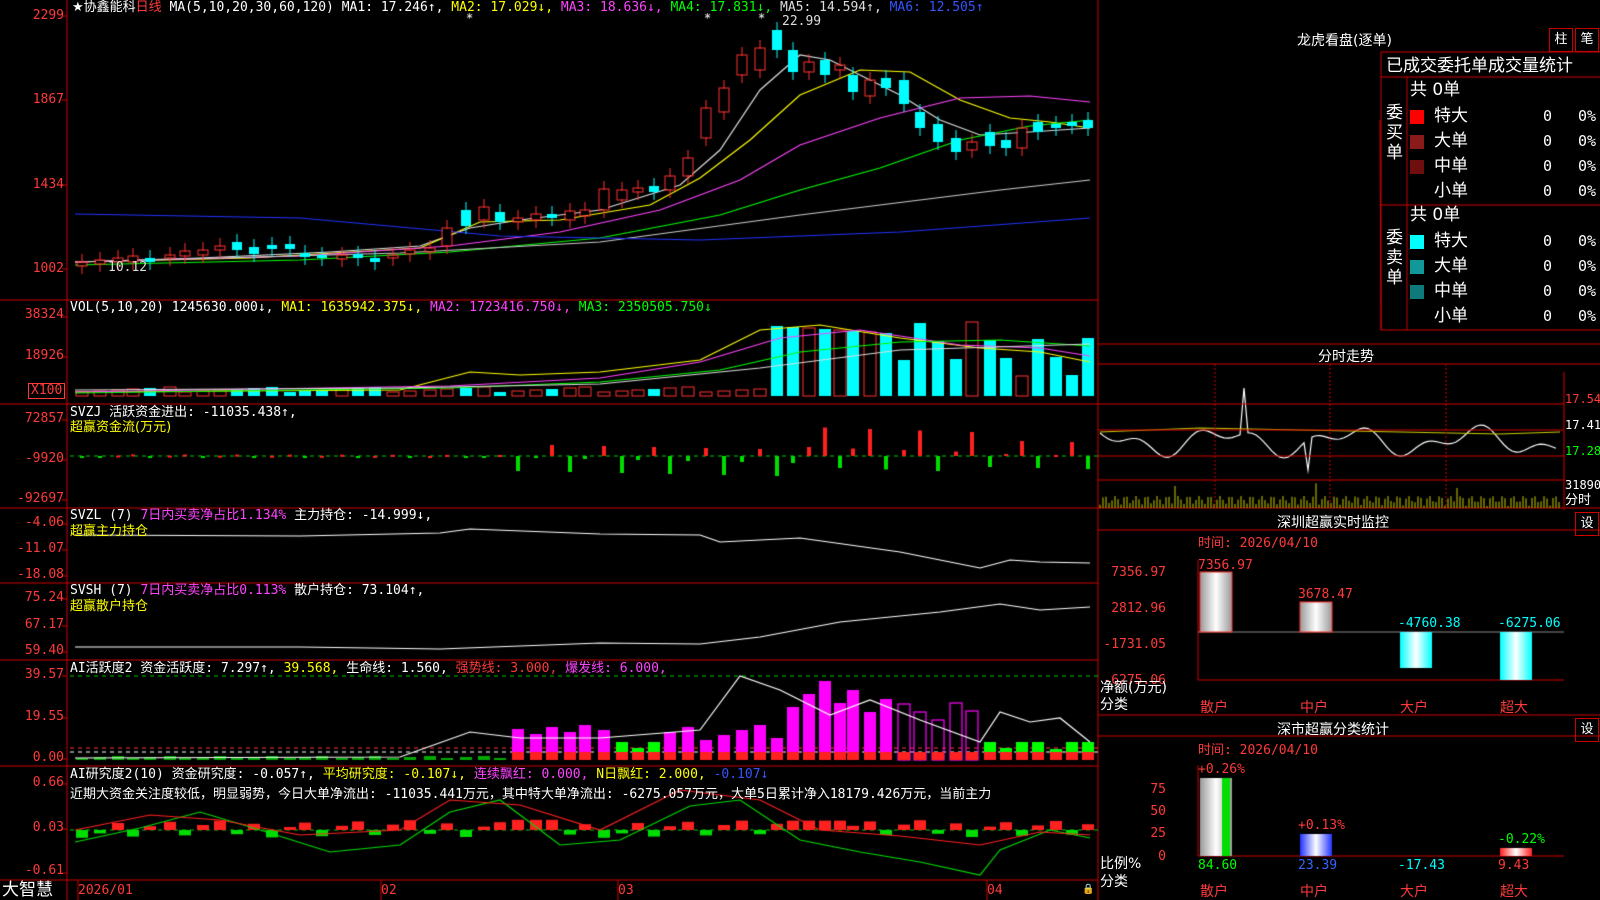 Image resolution: width=1600 pixels, height=900 pixels. I want to click on sz-class-time: 时间: 2026/04/10, so click(1258, 750).